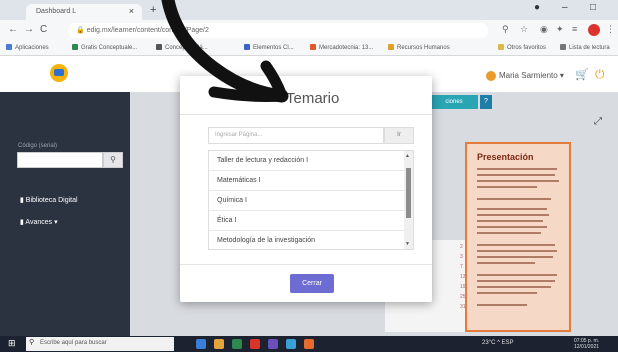 This screenshot has height=352, width=618. Describe the element at coordinates (100, 344) in the screenshot. I see `taskbar-search: ⚲ Escribe aquí para buscar` at that location.